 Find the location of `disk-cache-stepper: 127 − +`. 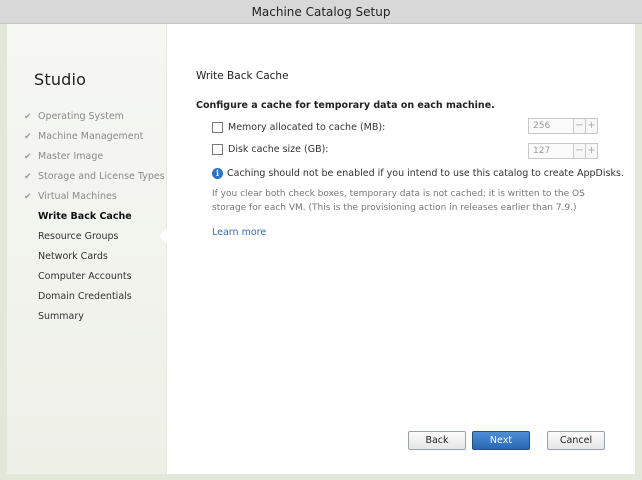

disk-cache-stepper: 127 − + is located at coordinates (563, 152).